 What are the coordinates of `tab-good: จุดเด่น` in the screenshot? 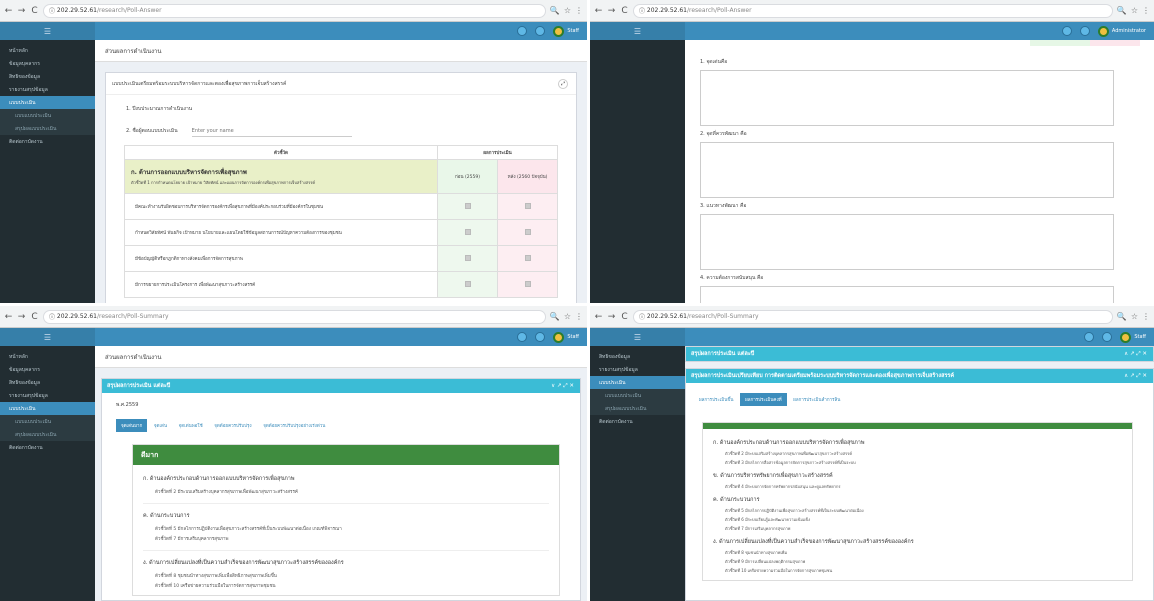 It's located at (160, 425).